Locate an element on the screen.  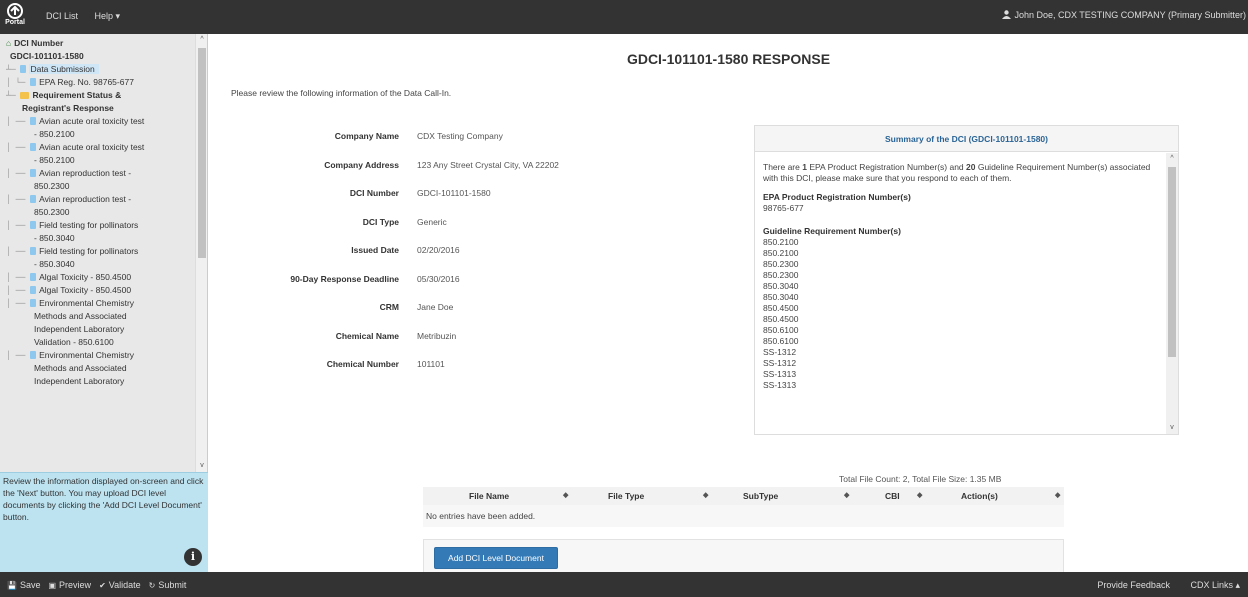
cdx-links-dropdown: CDX Links ▴ is located at coordinates (1215, 585).